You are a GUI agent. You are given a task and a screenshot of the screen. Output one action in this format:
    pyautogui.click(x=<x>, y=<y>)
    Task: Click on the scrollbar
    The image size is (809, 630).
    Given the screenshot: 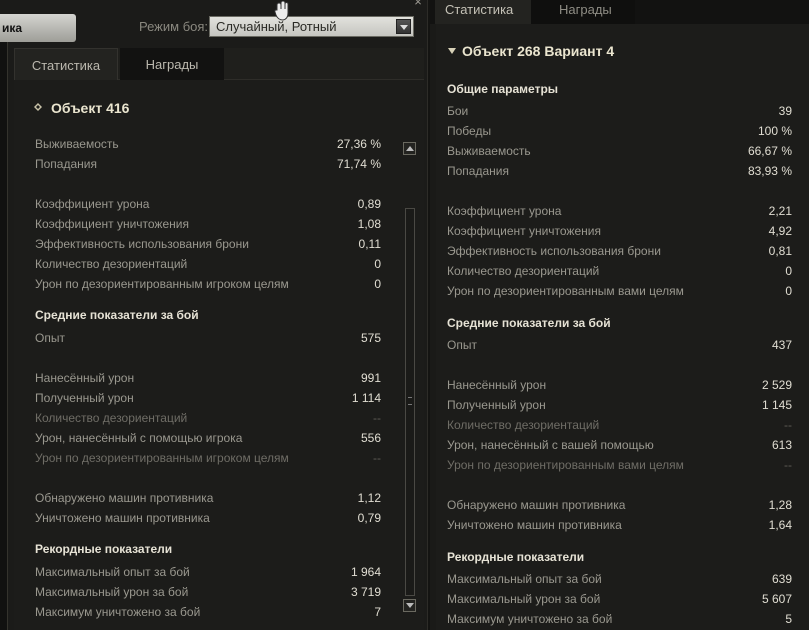 What is the action you would take?
    pyautogui.click(x=410, y=377)
    